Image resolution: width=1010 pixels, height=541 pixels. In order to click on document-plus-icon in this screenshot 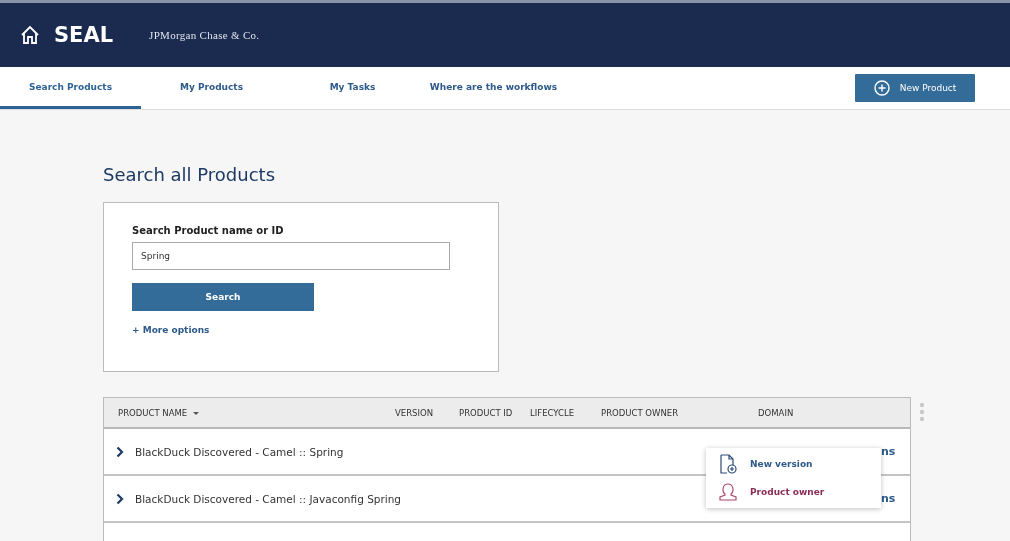, I will do `click(728, 464)`.